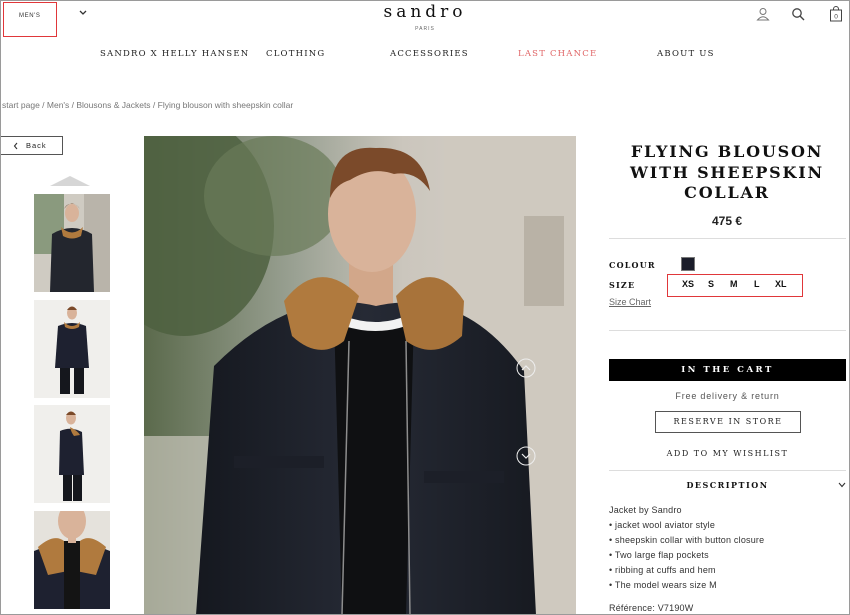  I want to click on product-title-line-3: COLLAR, so click(727, 192).